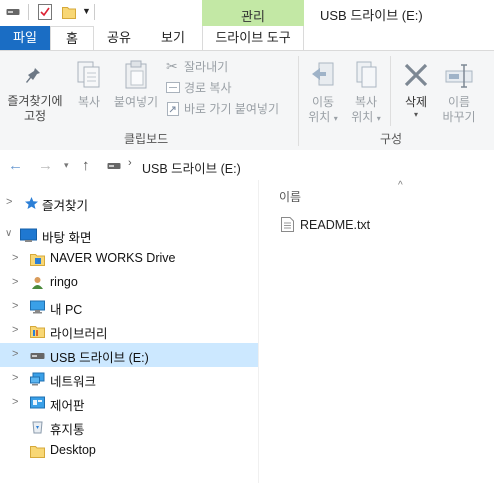  Describe the element at coordinates (136, 74) in the screenshot. I see `paste-clipboard-icon` at that location.